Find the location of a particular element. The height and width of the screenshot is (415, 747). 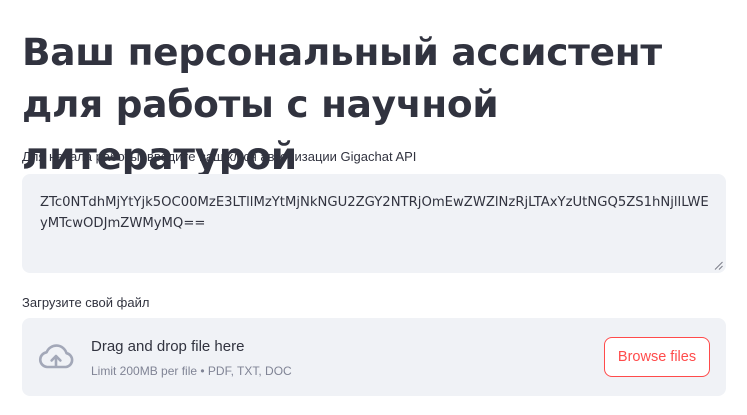

dropzone-limits: Limit 200MB per file • PDF, TXT, DOC is located at coordinates (191, 371).